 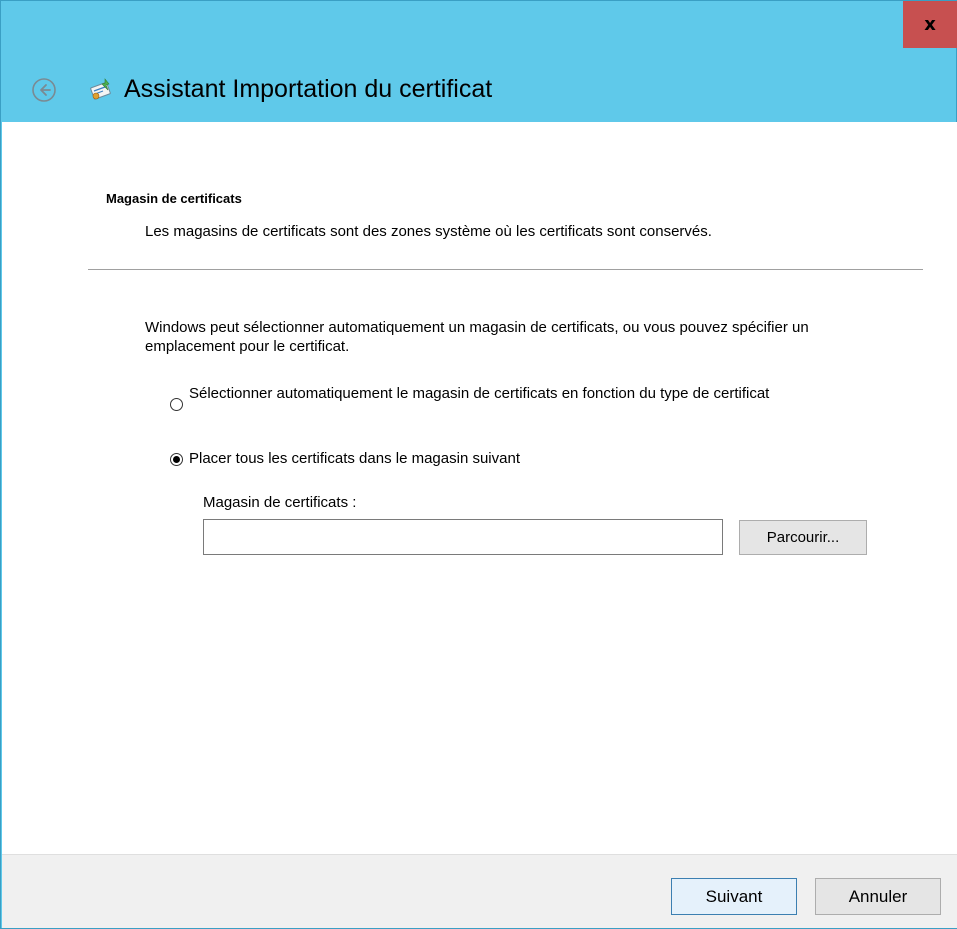 I want to click on page-heading: Magasin de certificats, so click(x=174, y=198).